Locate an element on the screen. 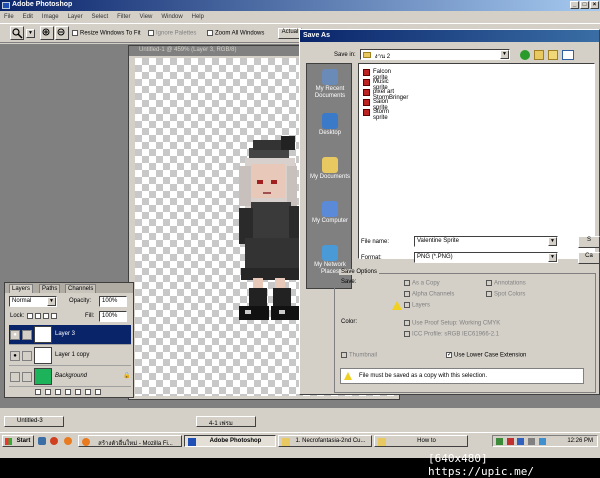 The image size is (600, 478). format-select: PNG (*.PNG) ▼ is located at coordinates (486, 257).